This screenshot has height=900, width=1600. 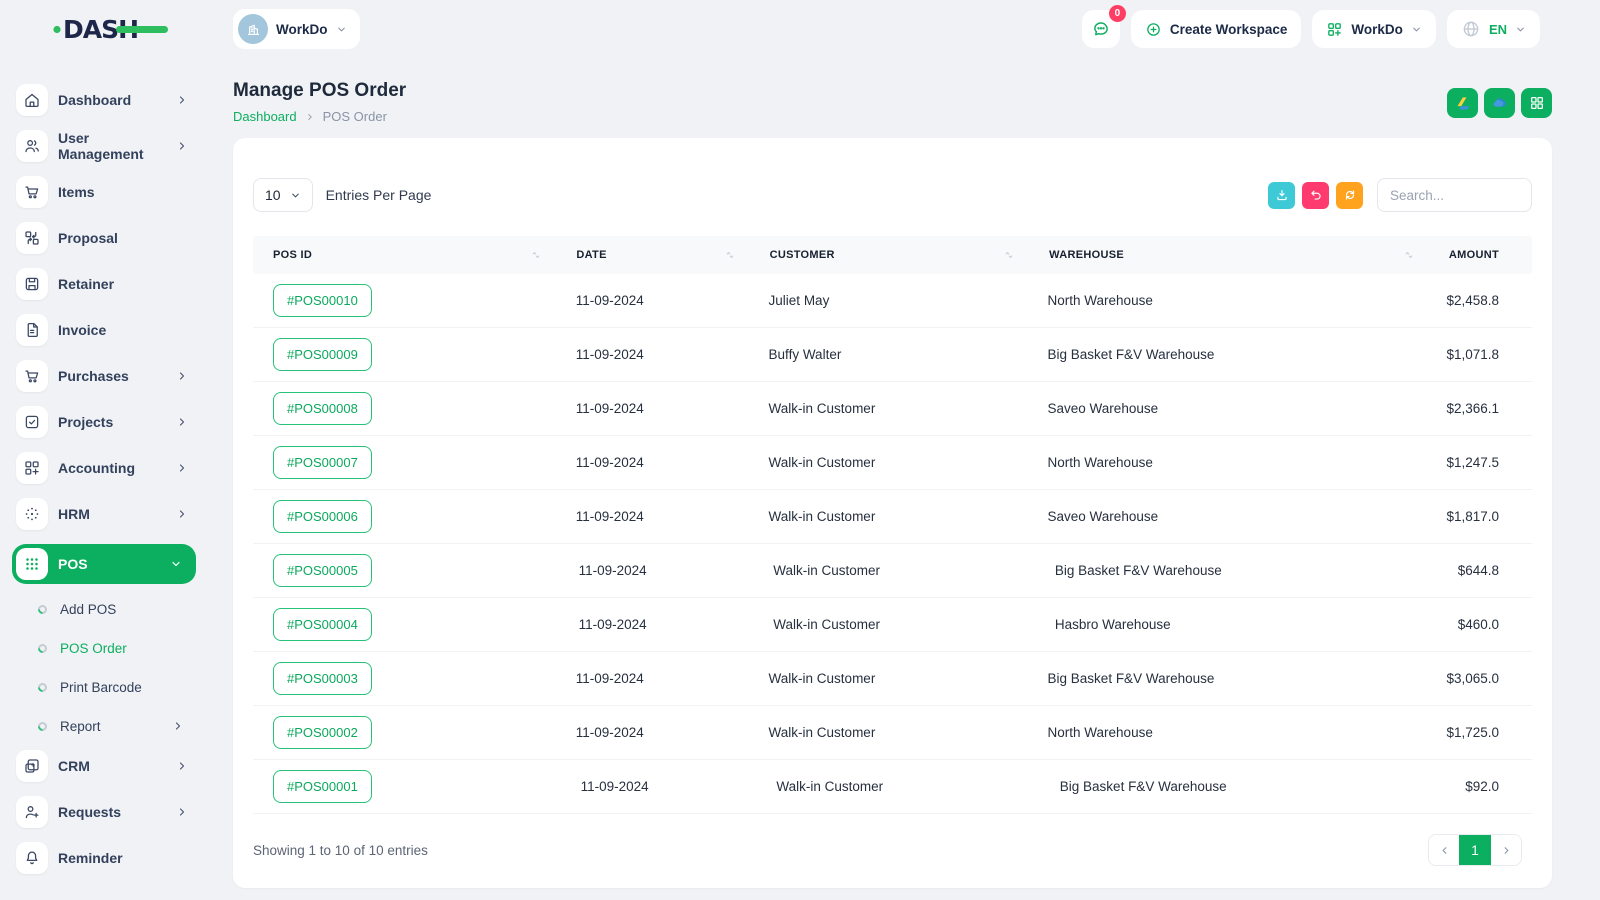 I want to click on sidebar-item-invoice: Invoice, so click(x=113, y=330).